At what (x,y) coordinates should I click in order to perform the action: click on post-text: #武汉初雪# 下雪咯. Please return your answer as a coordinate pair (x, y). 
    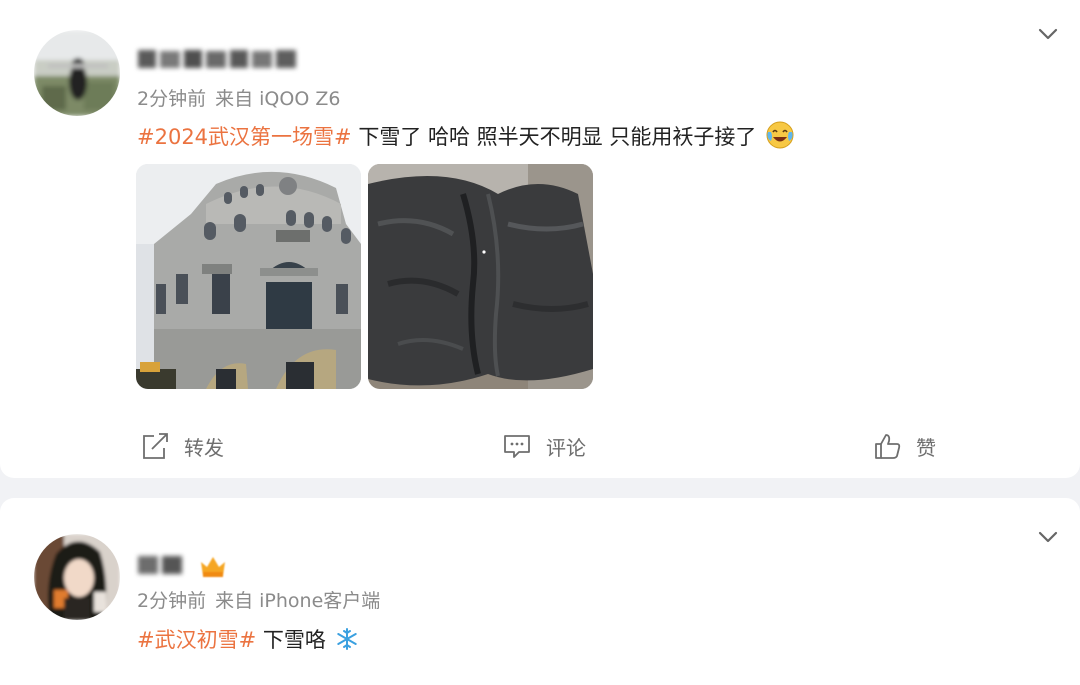
    Looking at the image, I should click on (248, 640).